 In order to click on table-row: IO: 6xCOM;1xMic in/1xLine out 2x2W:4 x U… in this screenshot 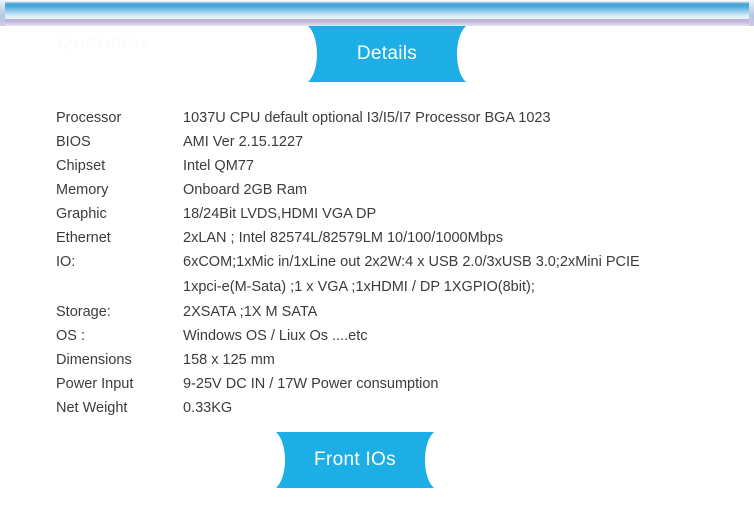, I will do `click(386, 262)`.